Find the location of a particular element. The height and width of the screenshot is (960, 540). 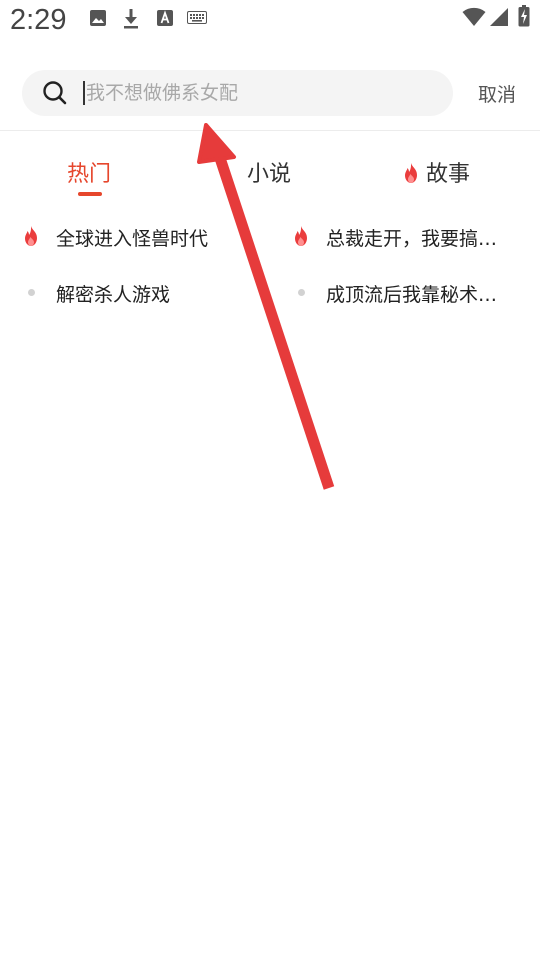

list-item: 全球进入怪兽时代 is located at coordinates (142, 237).